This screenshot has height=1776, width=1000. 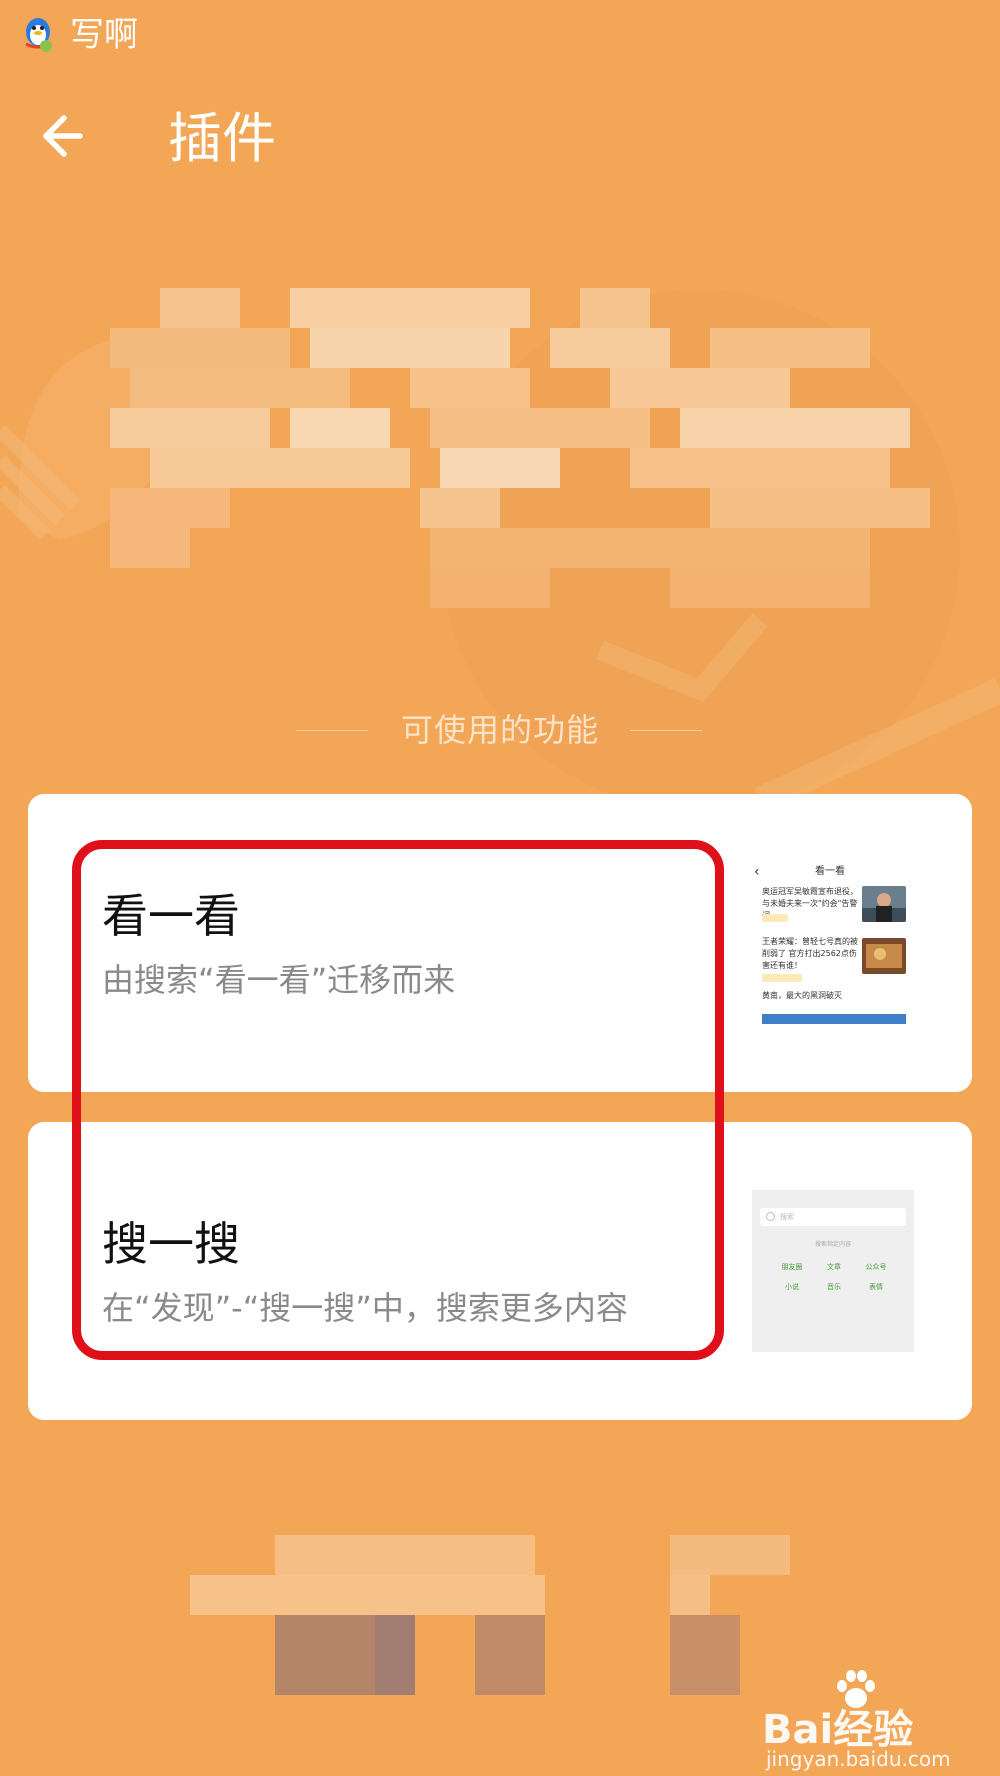 What do you see at coordinates (834, 1267) in the screenshot?
I see `preview-link: 文章` at bounding box center [834, 1267].